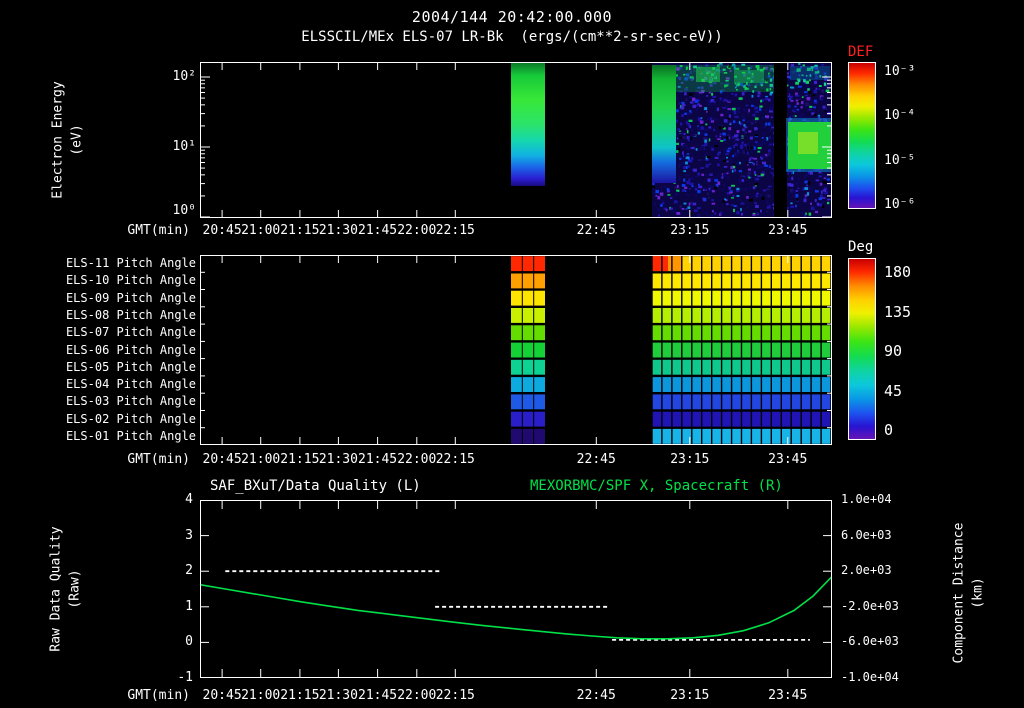 The width and height of the screenshot is (1024, 708). Describe the element at coordinates (130, 435) in the screenshot. I see `pitch-angle-row-label: ELS-01 Pitch Angle` at that location.